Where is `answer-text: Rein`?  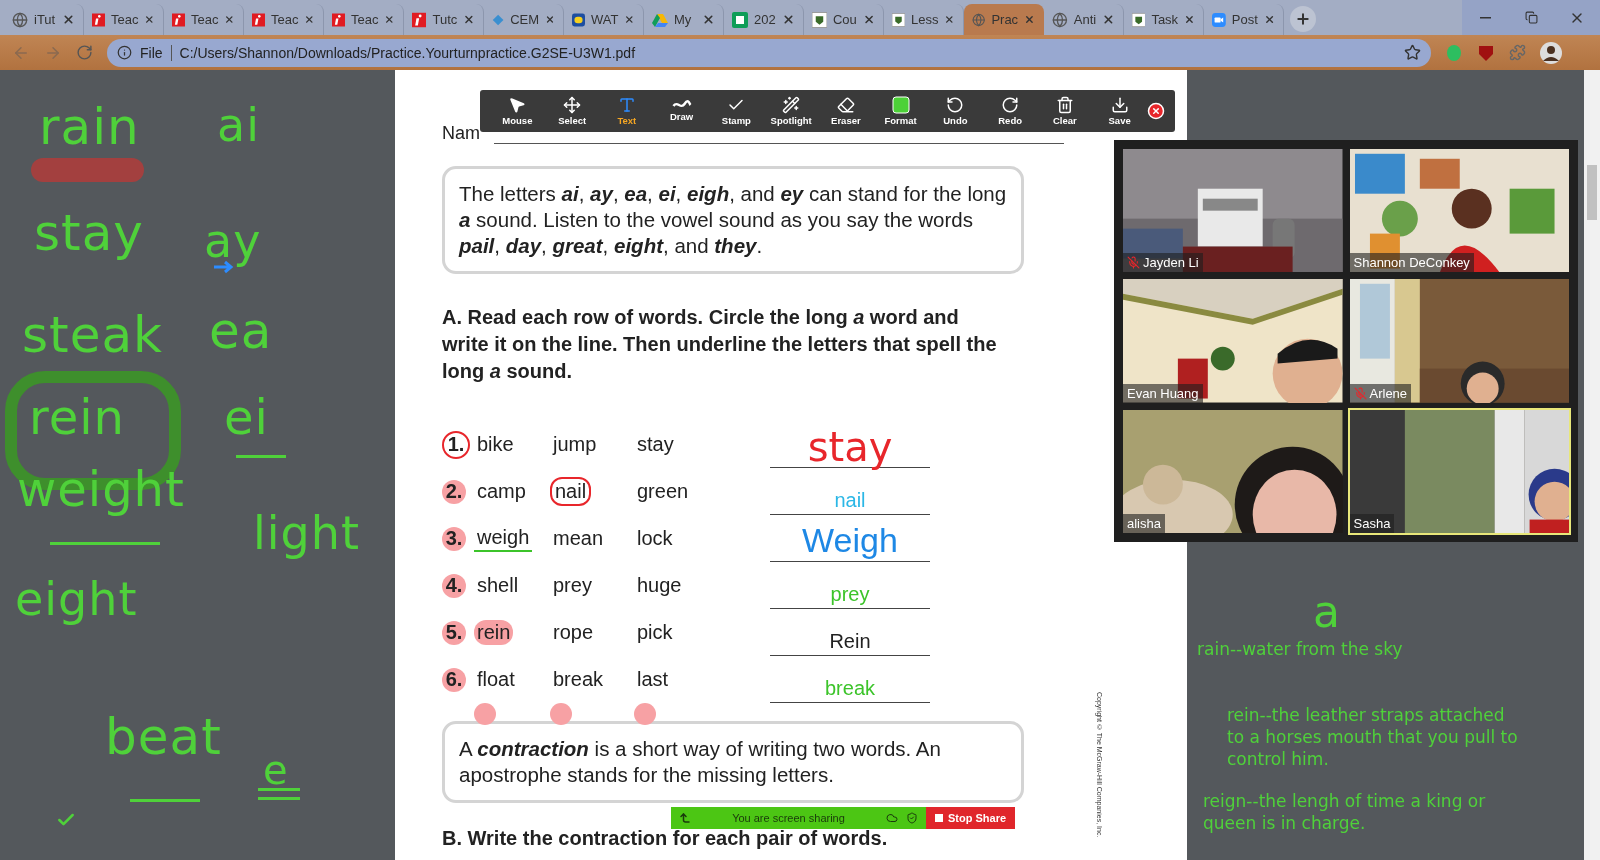
answer-text: Rein is located at coordinates (850, 641).